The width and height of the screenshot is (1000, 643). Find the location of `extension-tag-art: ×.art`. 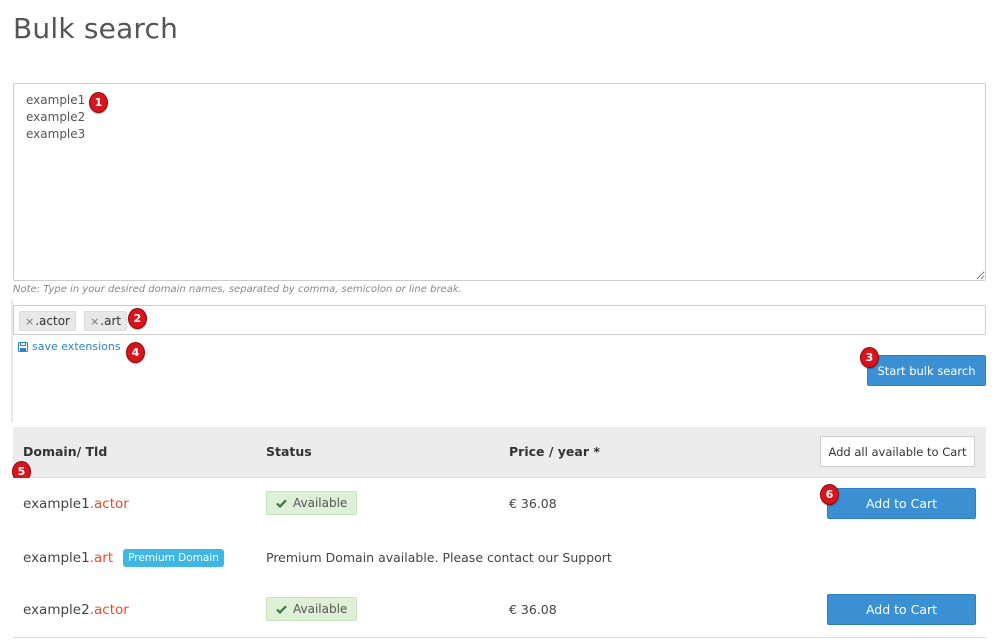

extension-tag-art: ×.art is located at coordinates (106, 321).